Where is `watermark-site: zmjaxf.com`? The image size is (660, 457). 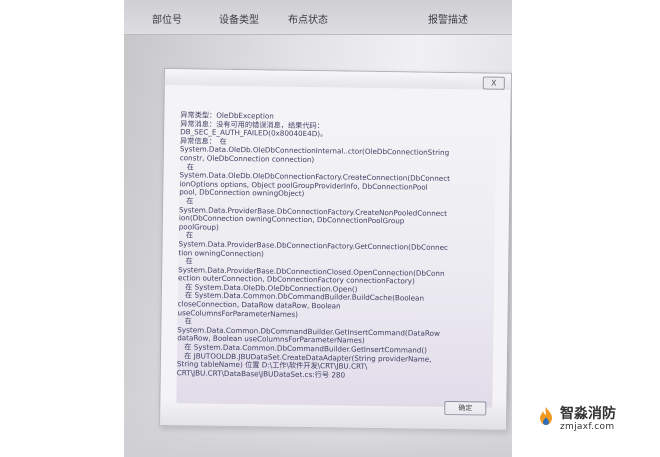 watermark-site: zmjaxf.com is located at coordinates (587, 427).